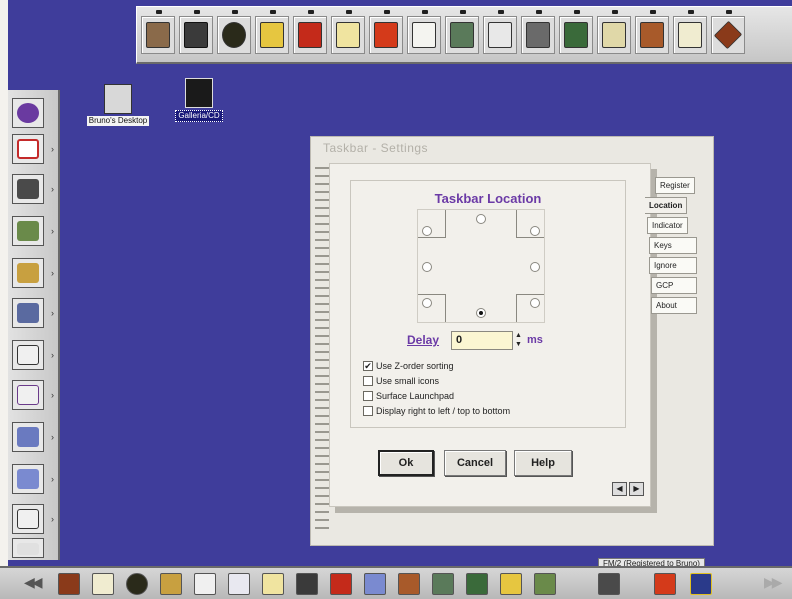  What do you see at coordinates (322, 347) in the screenshot?
I see `notebook-spiral` at bounding box center [322, 347].